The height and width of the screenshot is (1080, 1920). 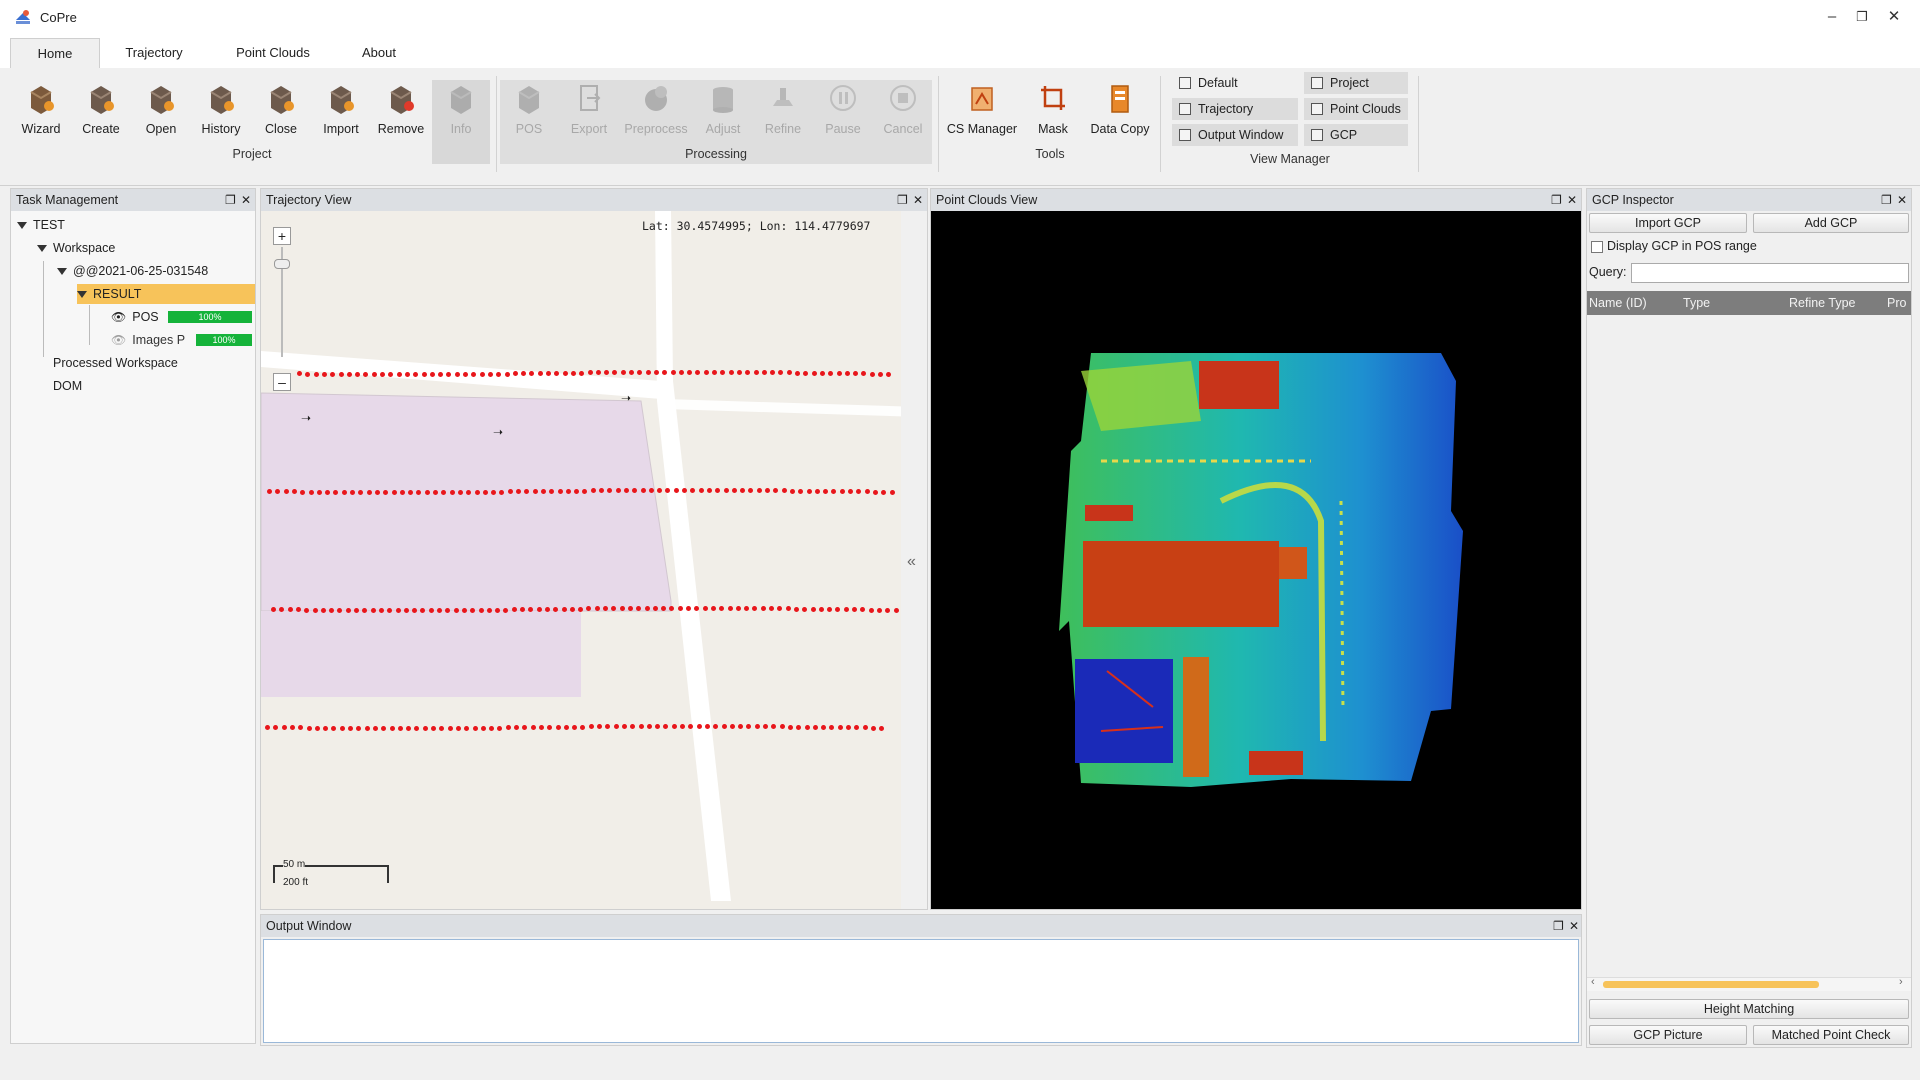 I want to click on column-type: Type, so click(x=1696, y=303).